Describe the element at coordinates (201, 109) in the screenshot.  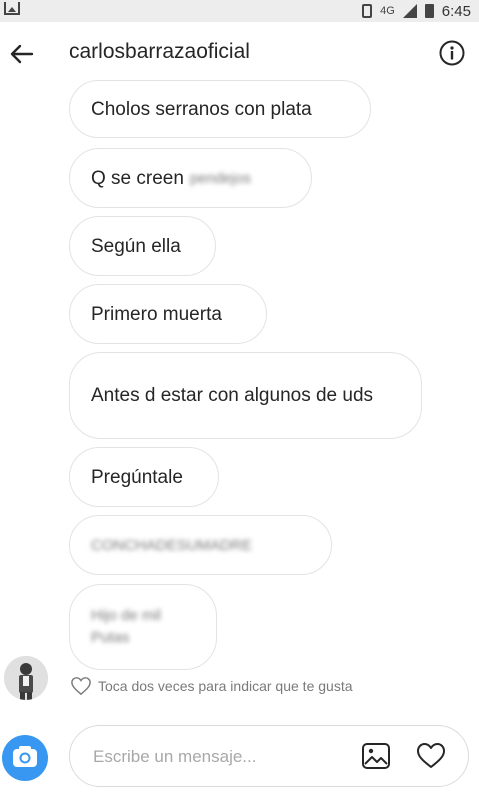
I see `message-text: Cholos serranos con plata` at that location.